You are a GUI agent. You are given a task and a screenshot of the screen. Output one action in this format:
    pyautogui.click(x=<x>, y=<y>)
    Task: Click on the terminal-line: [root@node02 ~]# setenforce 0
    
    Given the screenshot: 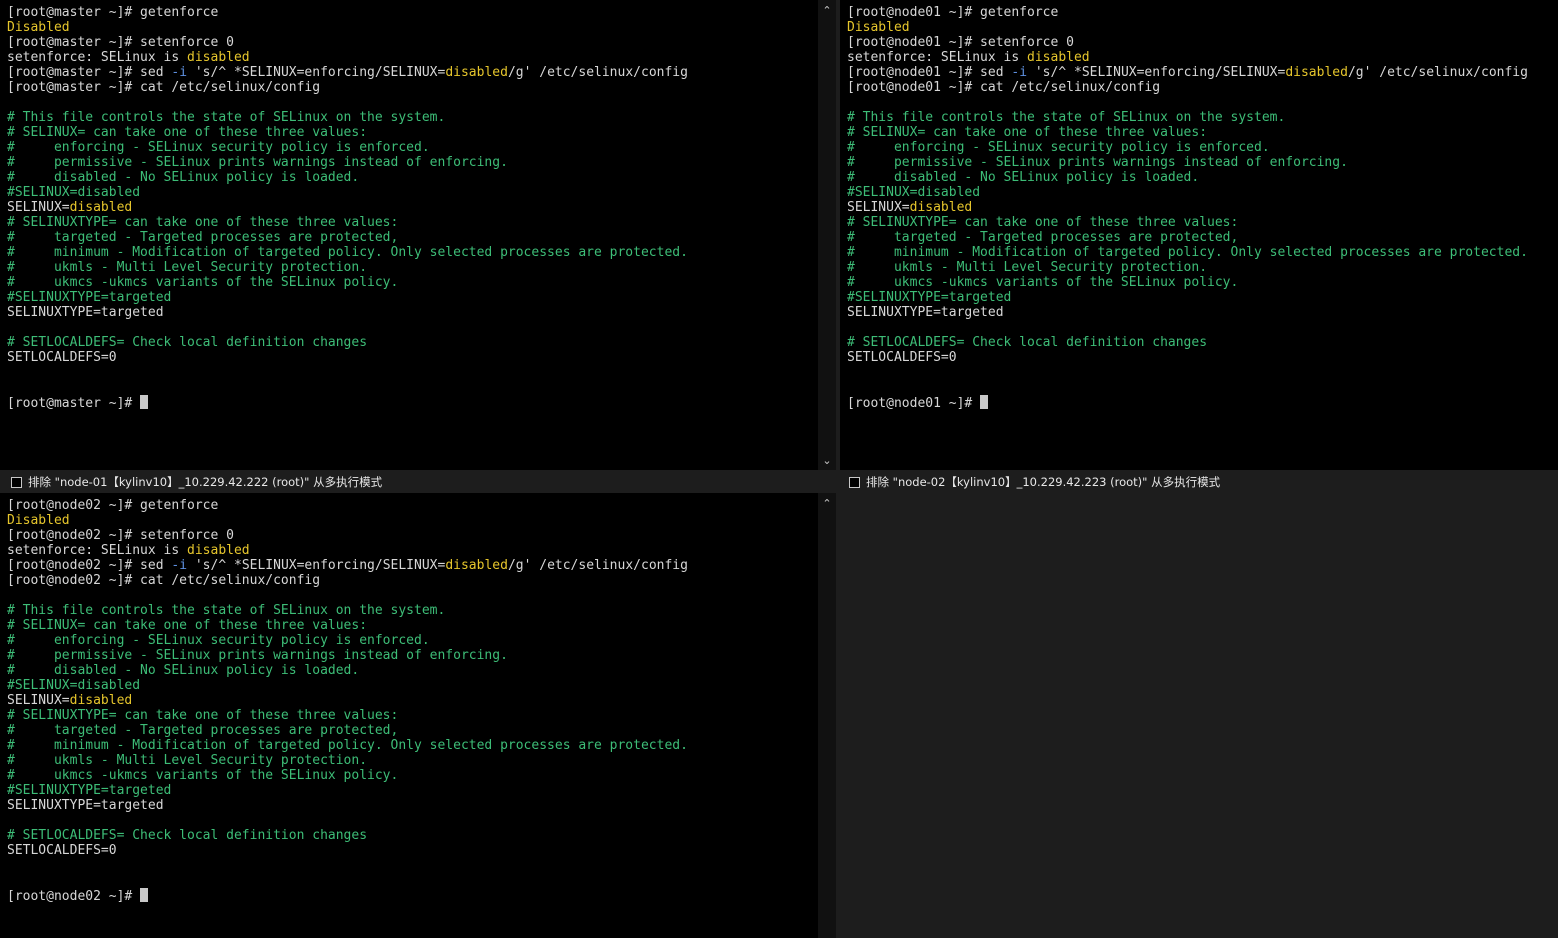 What is the action you would take?
    pyautogui.click(x=347, y=535)
    